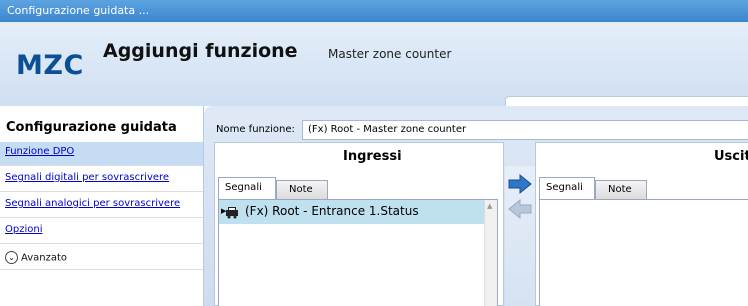  Describe the element at coordinates (489, 206) in the screenshot. I see `scroll-up-icon: ▲` at that location.